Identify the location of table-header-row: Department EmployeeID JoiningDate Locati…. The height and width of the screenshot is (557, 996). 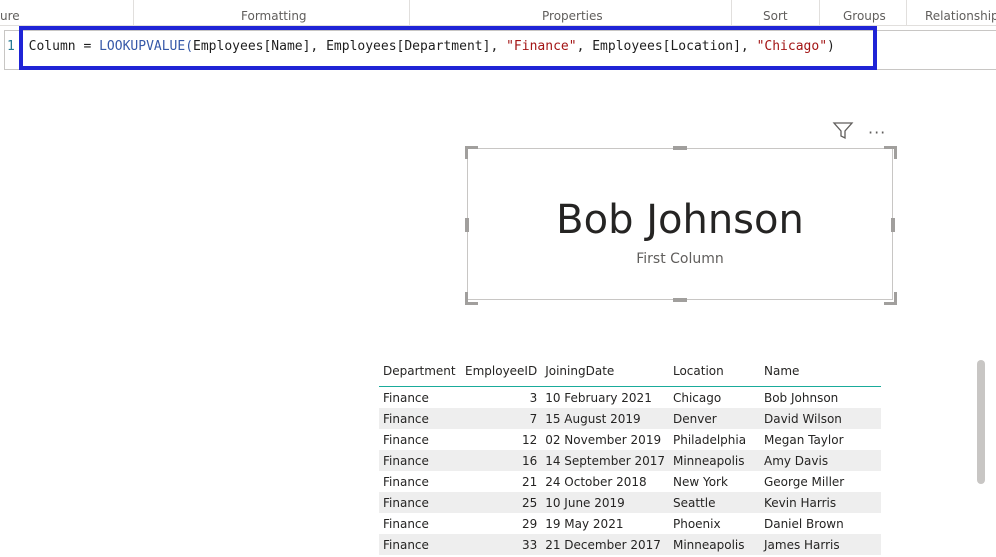
(630, 373).